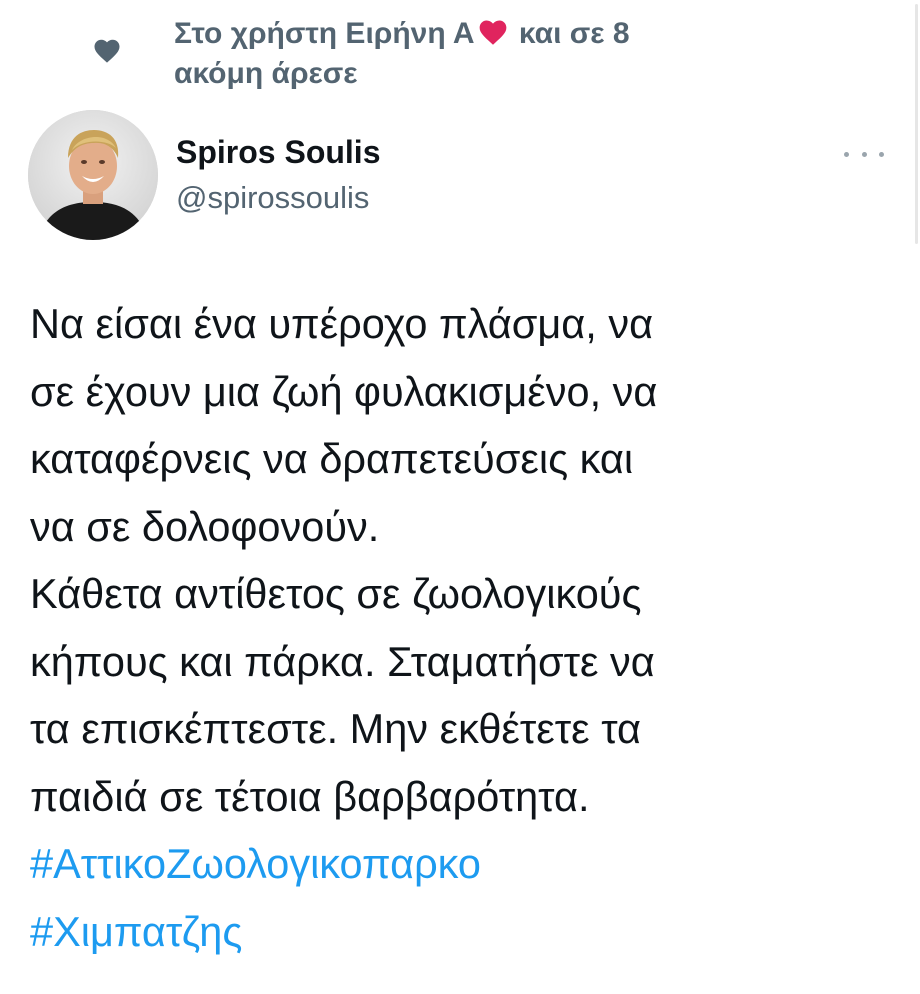  What do you see at coordinates (342, 323) in the screenshot?
I see `tweet-line: Να είσαι ένα υπέροχο πλάσμα, να` at bounding box center [342, 323].